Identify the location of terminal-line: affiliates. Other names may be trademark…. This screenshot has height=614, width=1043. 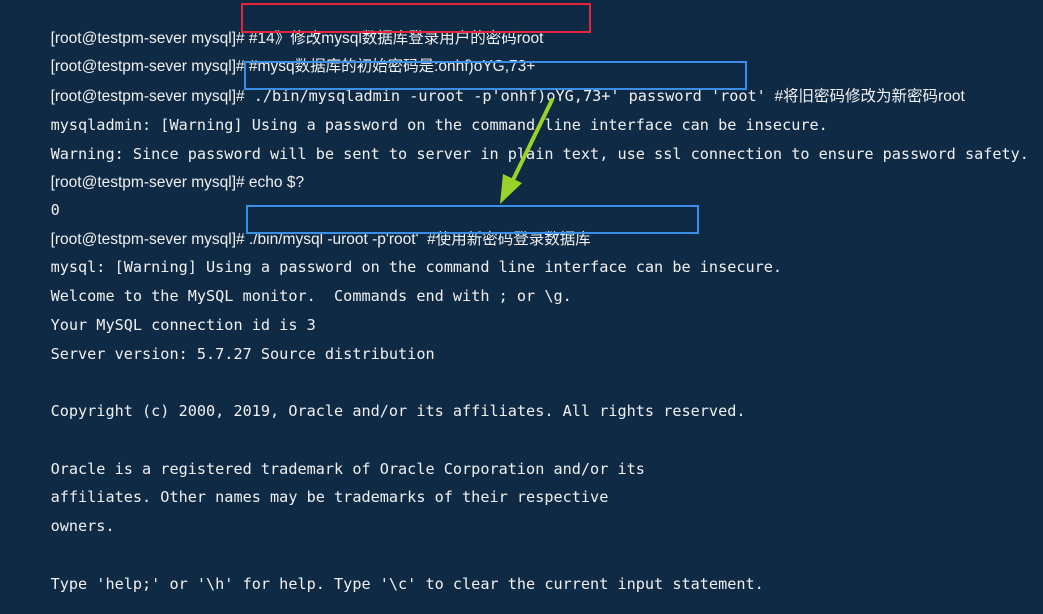
(311, 486).